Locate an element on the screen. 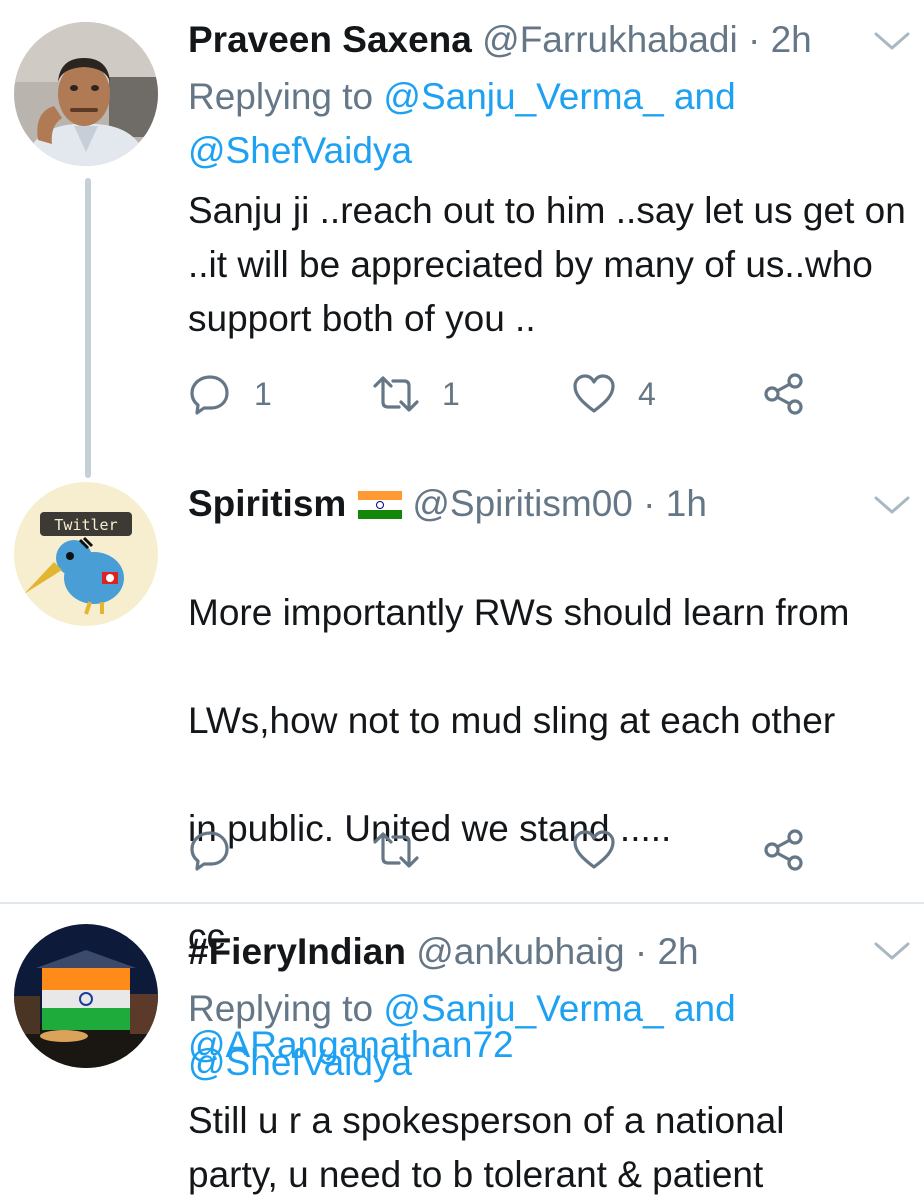 This screenshot has width=924, height=1202. like-button is located at coordinates (594, 850).